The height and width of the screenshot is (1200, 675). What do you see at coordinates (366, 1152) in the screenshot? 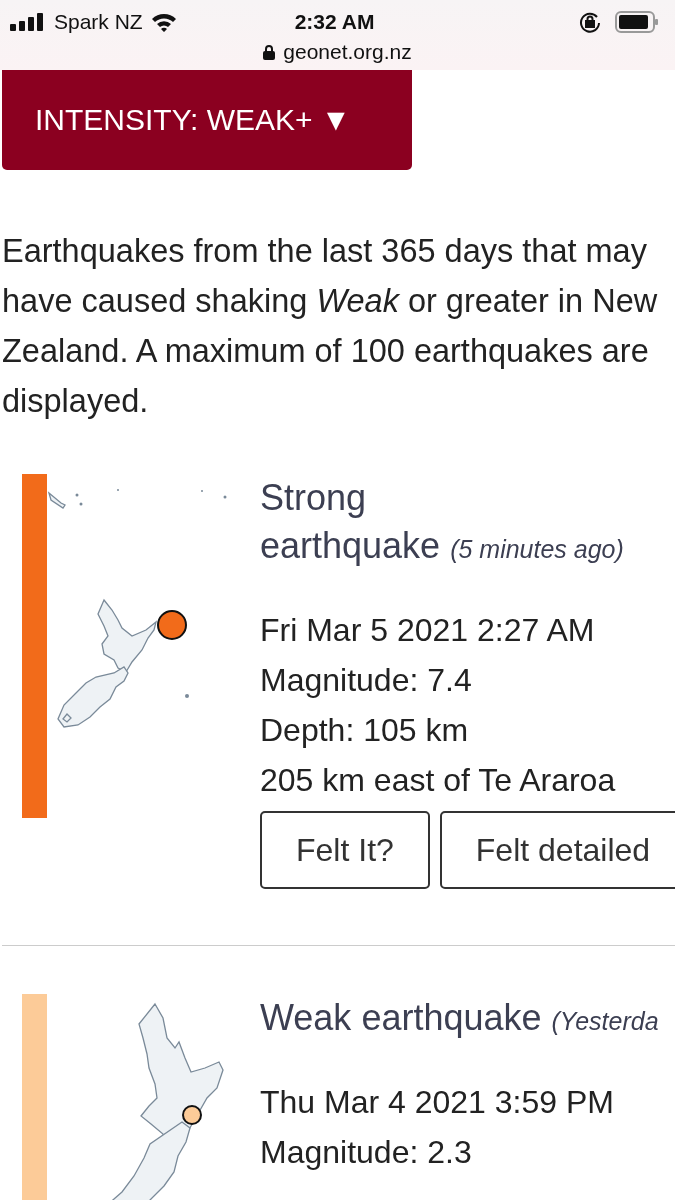
I see `quake-detail: Magnitude: 2.3` at bounding box center [366, 1152].